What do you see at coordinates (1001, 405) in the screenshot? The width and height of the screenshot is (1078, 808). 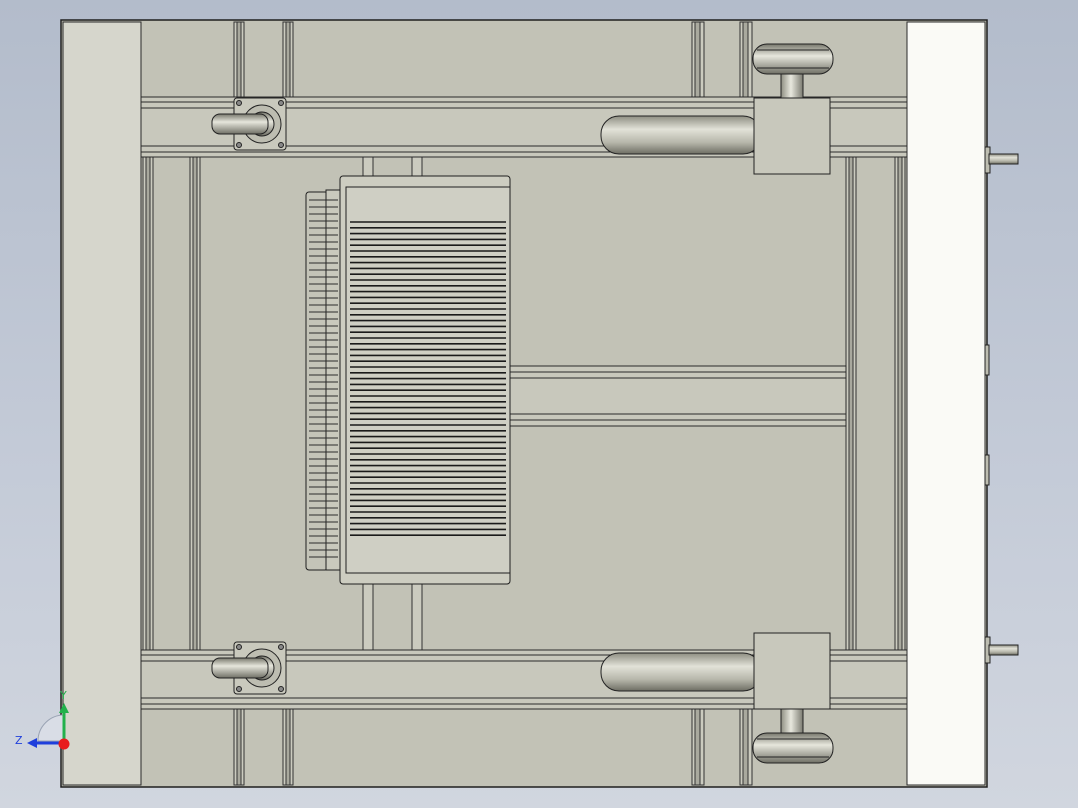 I see `side-pins` at bounding box center [1001, 405].